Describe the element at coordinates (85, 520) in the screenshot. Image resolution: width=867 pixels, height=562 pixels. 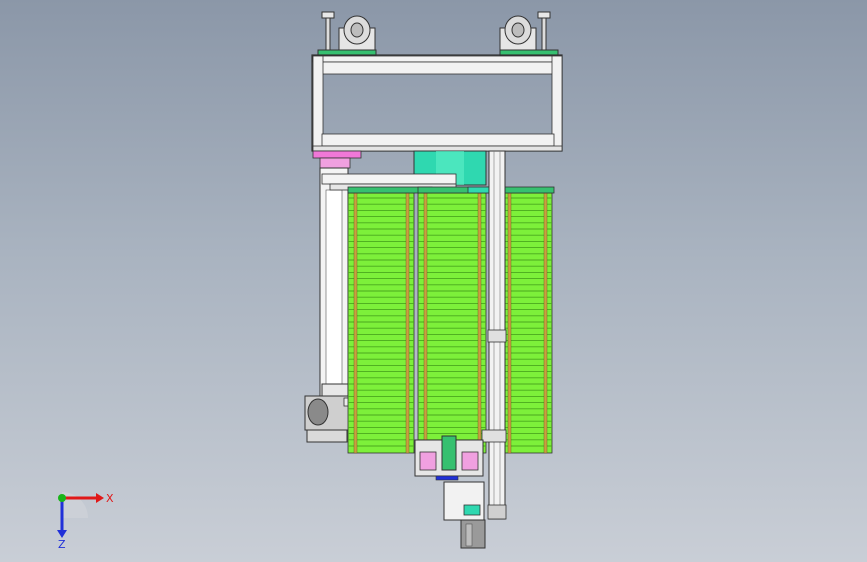
I see `orientation-triad: X Z` at that location.